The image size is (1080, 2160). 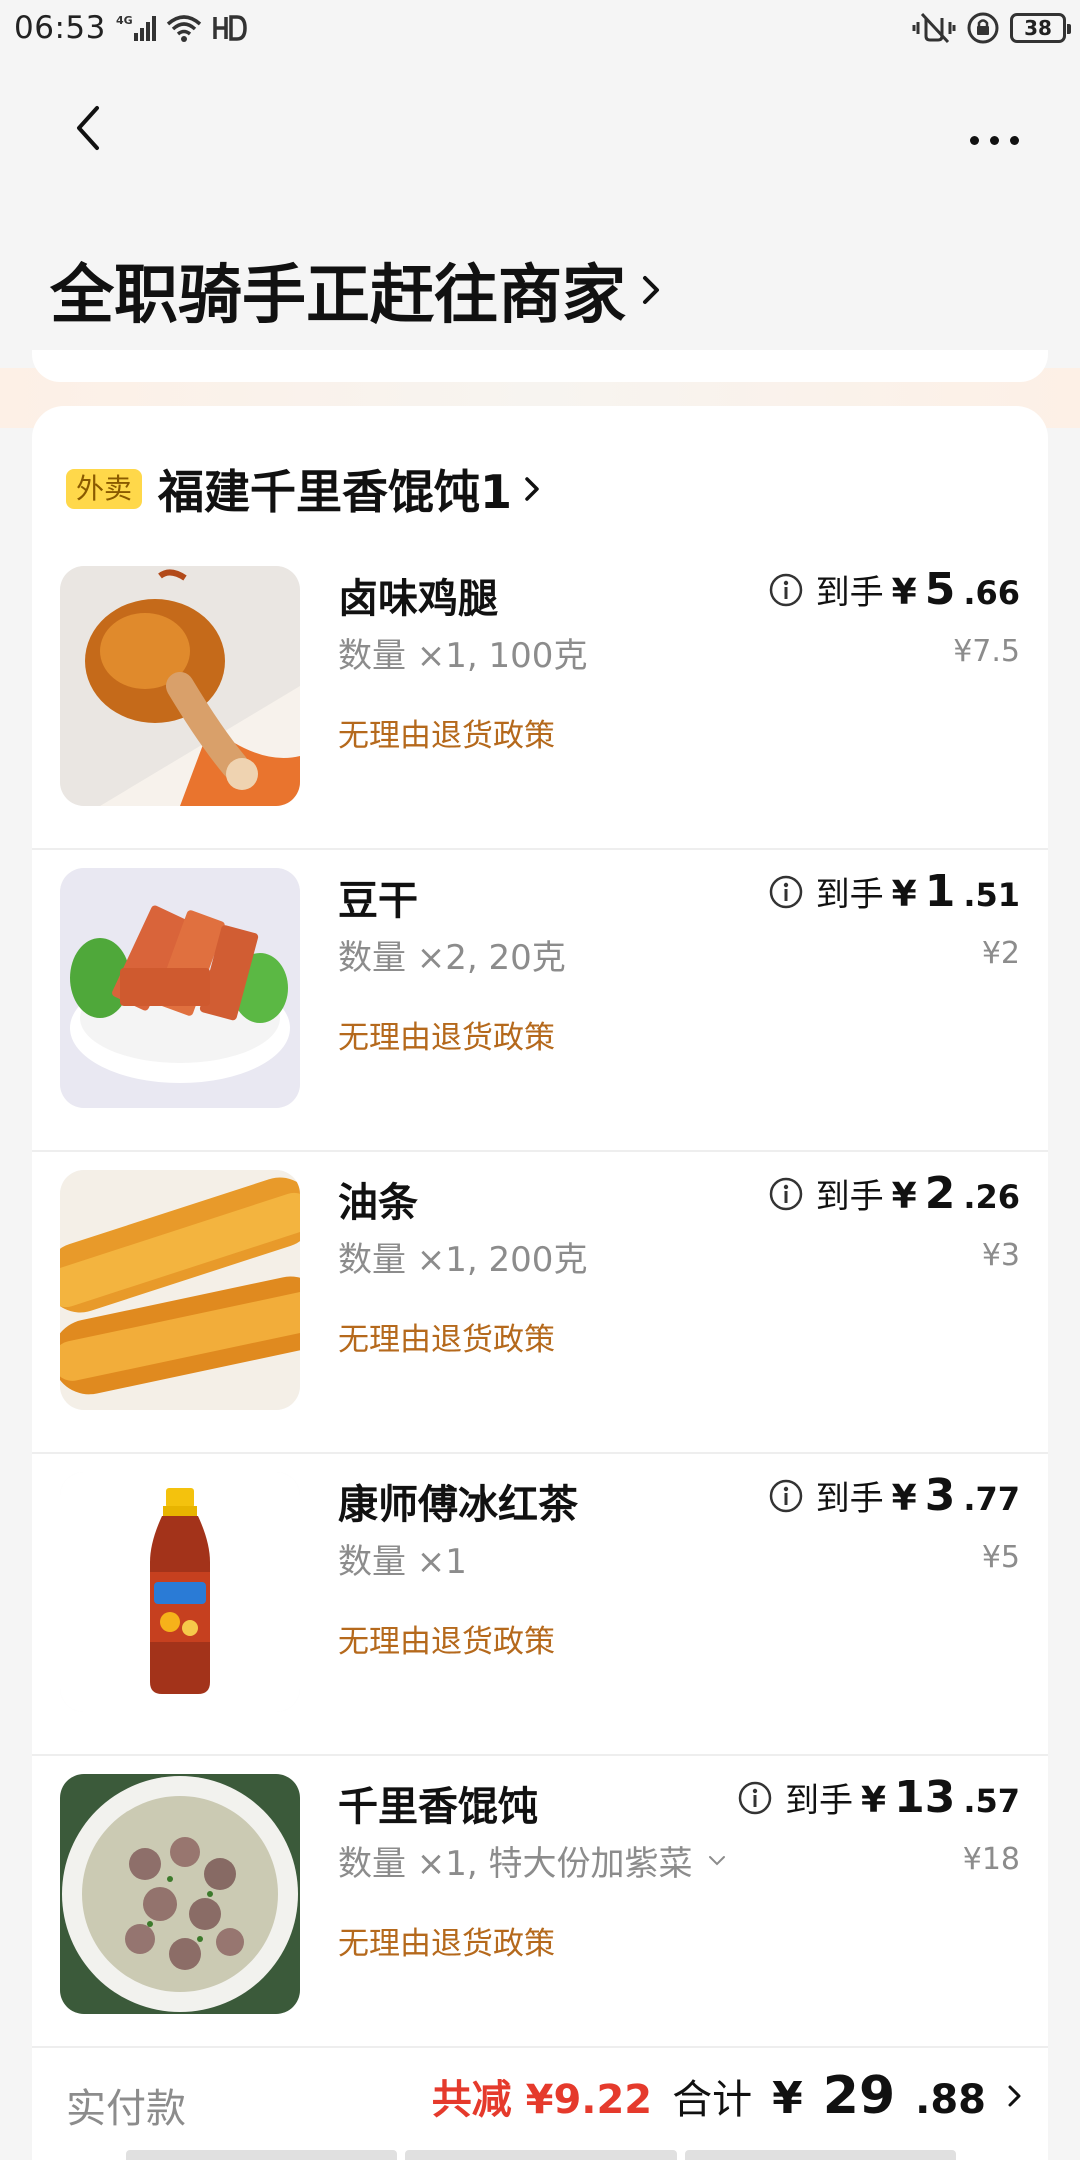 I want to click on store-name-text: 福建千里香馄饨1, so click(x=335, y=492).